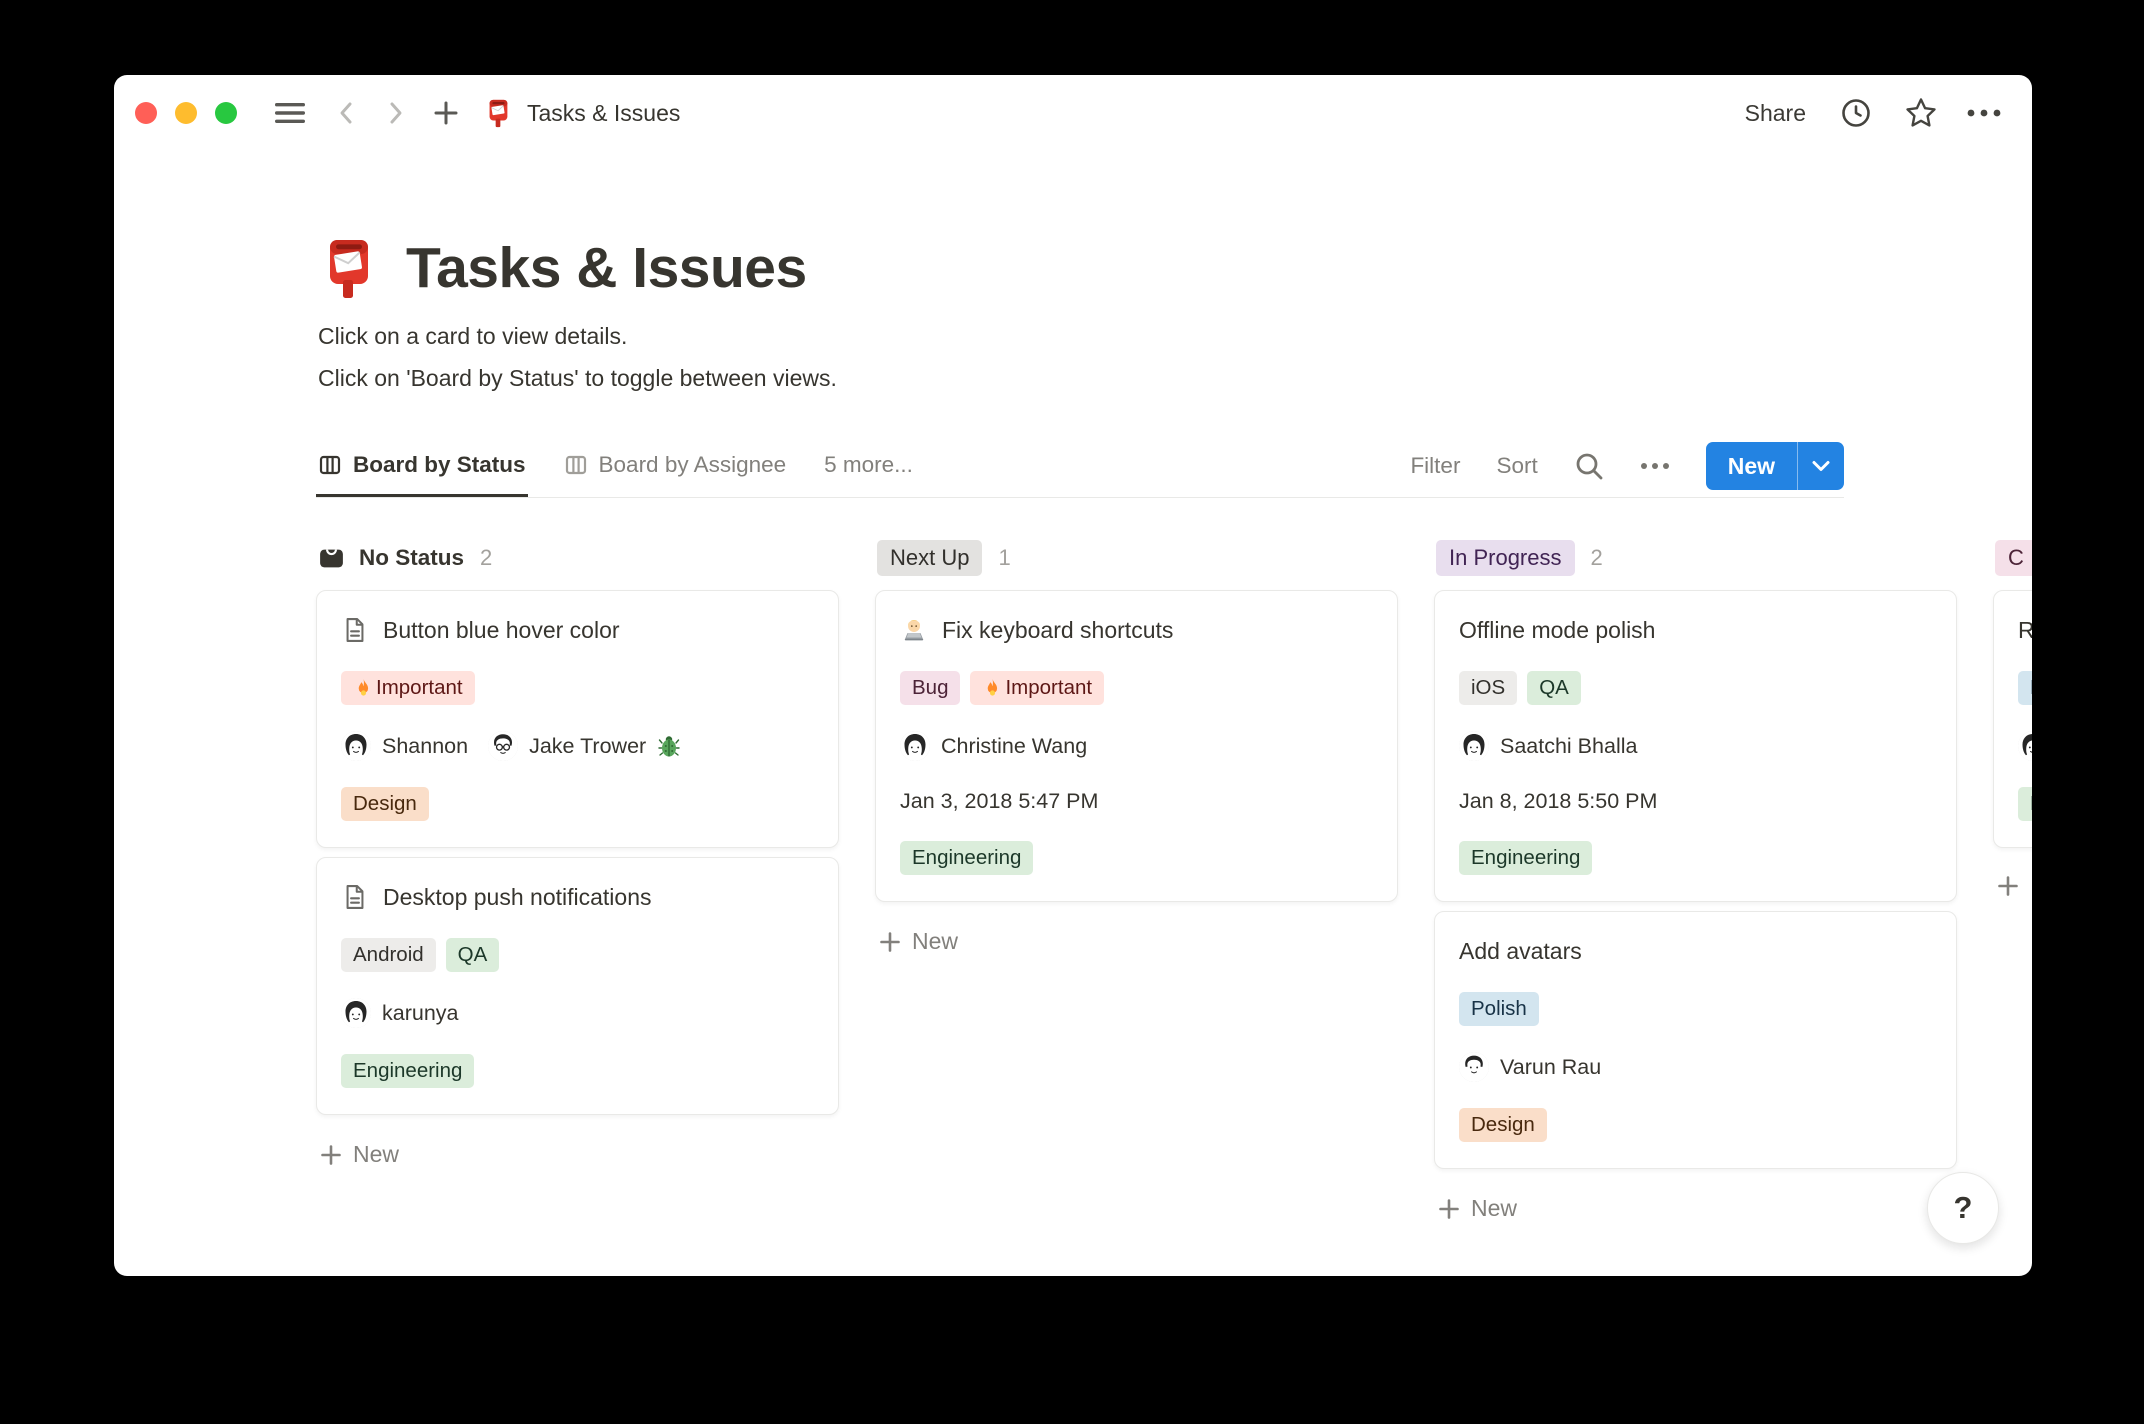 The height and width of the screenshot is (1424, 2144). What do you see at coordinates (412, 557) in the screenshot?
I see `column-title: No Status` at bounding box center [412, 557].